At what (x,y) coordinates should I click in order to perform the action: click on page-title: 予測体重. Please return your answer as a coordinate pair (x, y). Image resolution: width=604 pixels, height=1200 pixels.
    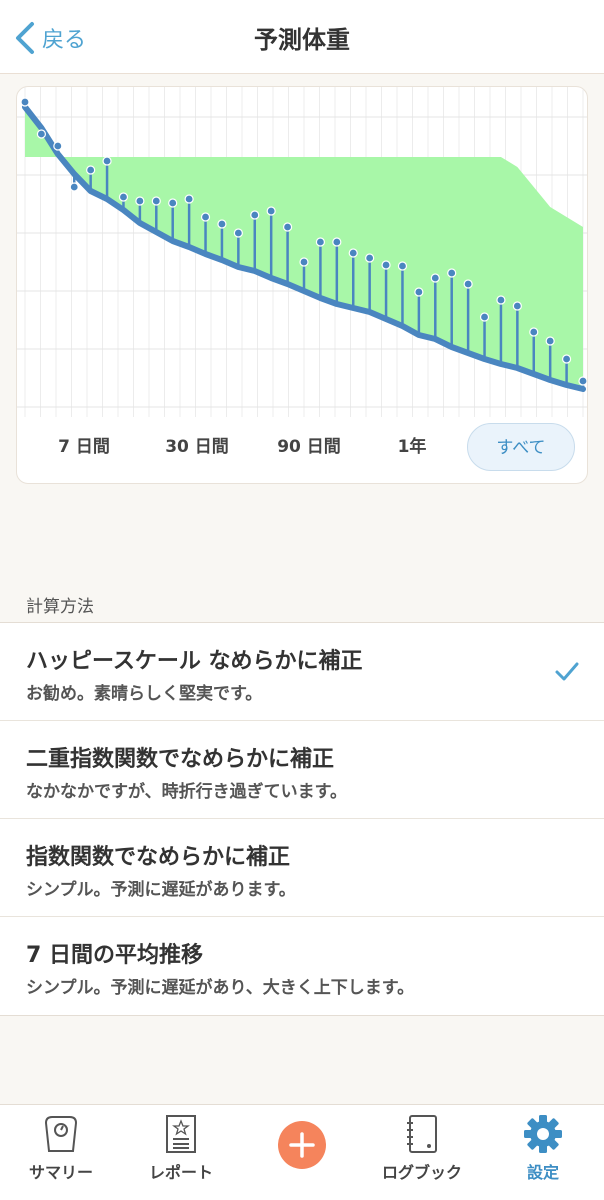
    Looking at the image, I should click on (302, 40).